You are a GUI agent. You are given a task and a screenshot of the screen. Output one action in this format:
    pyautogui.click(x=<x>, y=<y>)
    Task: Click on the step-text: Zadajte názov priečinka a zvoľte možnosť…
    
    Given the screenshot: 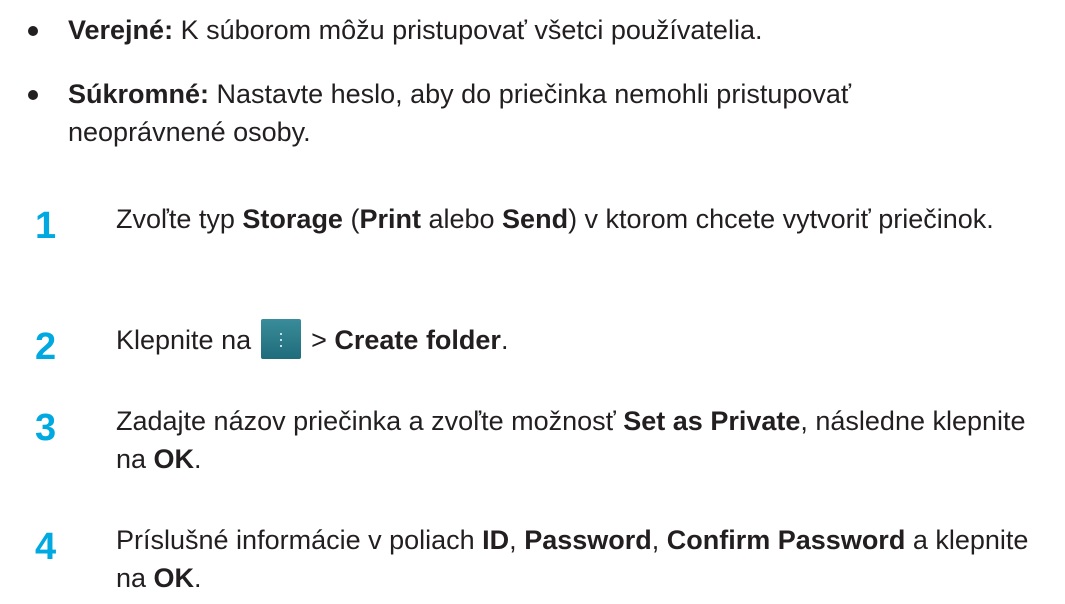 What is the action you would take?
    pyautogui.click(x=581, y=440)
    